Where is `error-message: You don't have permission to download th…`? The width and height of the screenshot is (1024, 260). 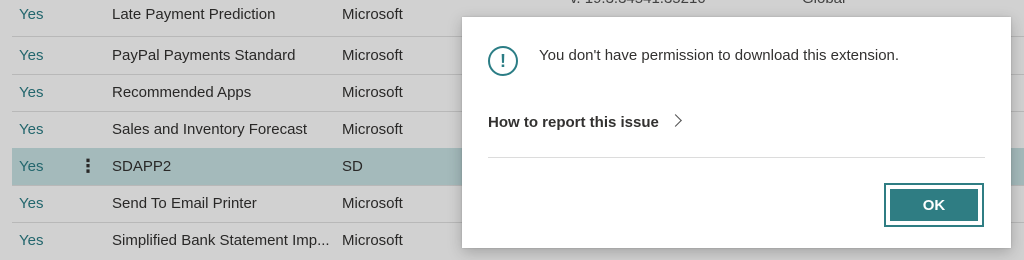 error-message: You don't have permission to download th… is located at coordinates (719, 55).